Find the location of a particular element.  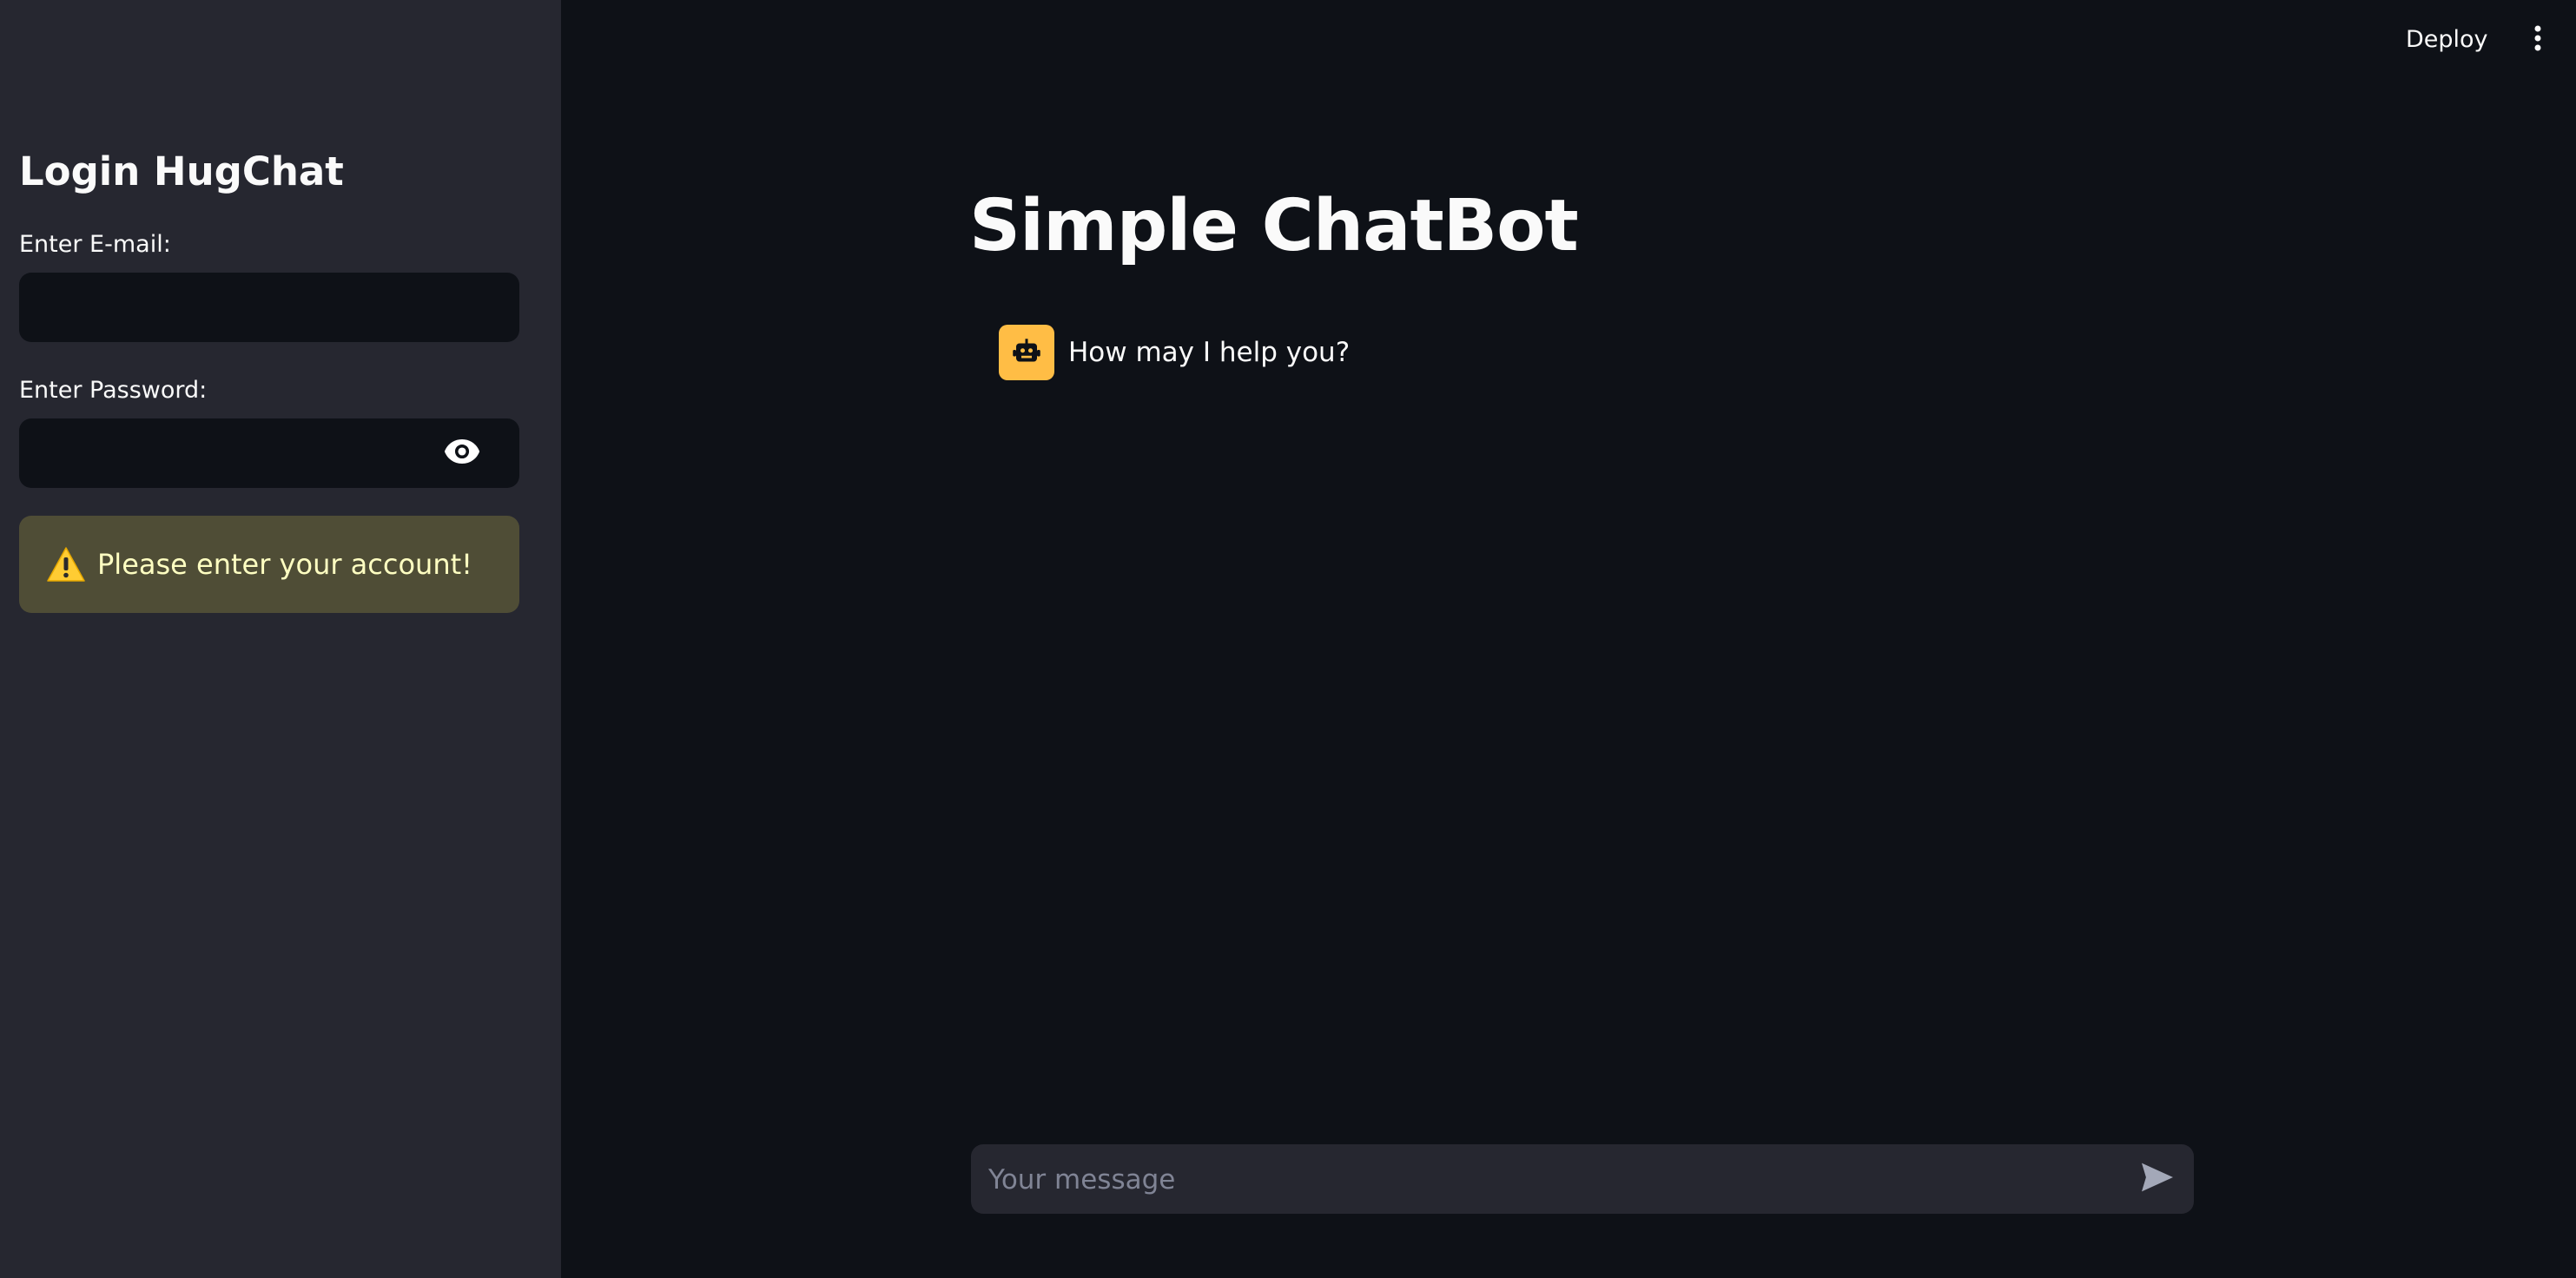

chat-message-input is located at coordinates (1553, 1179).